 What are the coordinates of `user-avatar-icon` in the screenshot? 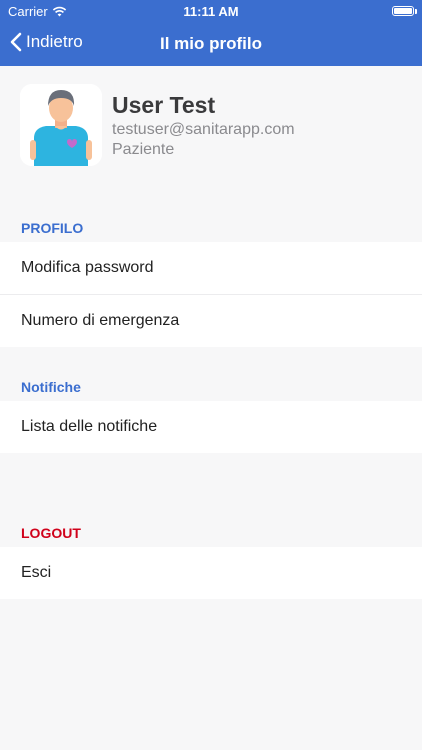 It's located at (61, 125).